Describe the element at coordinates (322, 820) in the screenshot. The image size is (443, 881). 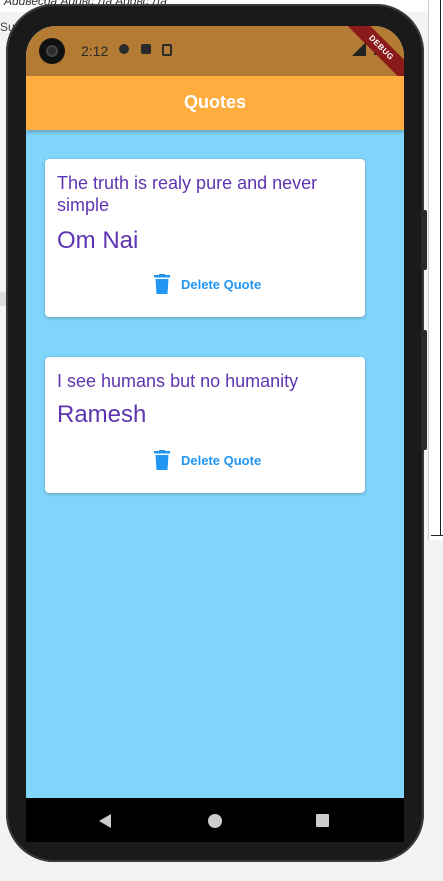
I see `recent-square-icon` at that location.